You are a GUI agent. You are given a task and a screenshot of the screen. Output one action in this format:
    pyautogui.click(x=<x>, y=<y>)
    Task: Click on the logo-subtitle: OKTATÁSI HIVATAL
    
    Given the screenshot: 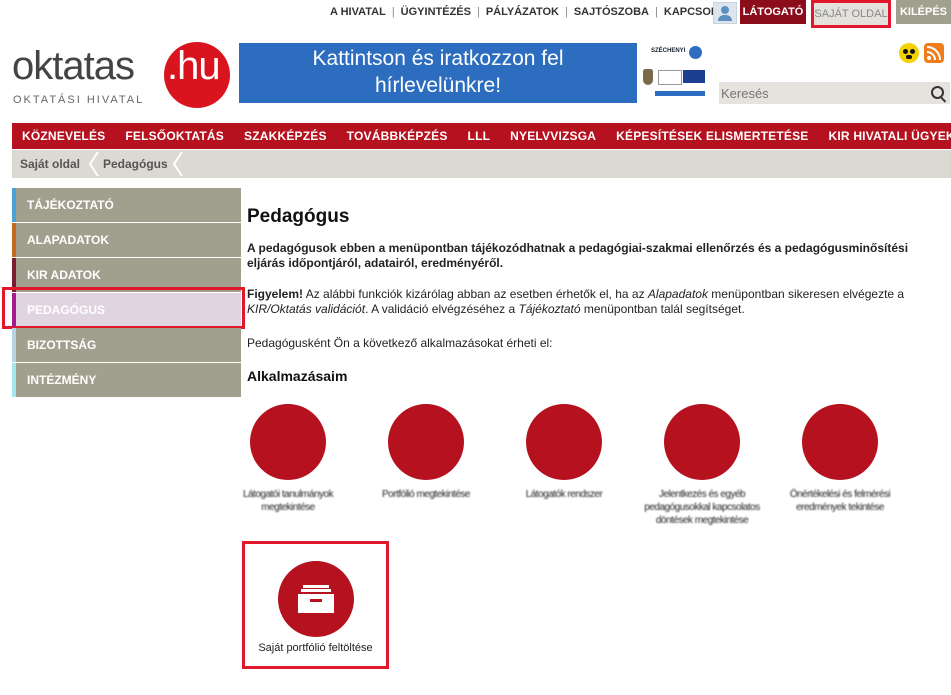 What is the action you would take?
    pyautogui.click(x=79, y=100)
    